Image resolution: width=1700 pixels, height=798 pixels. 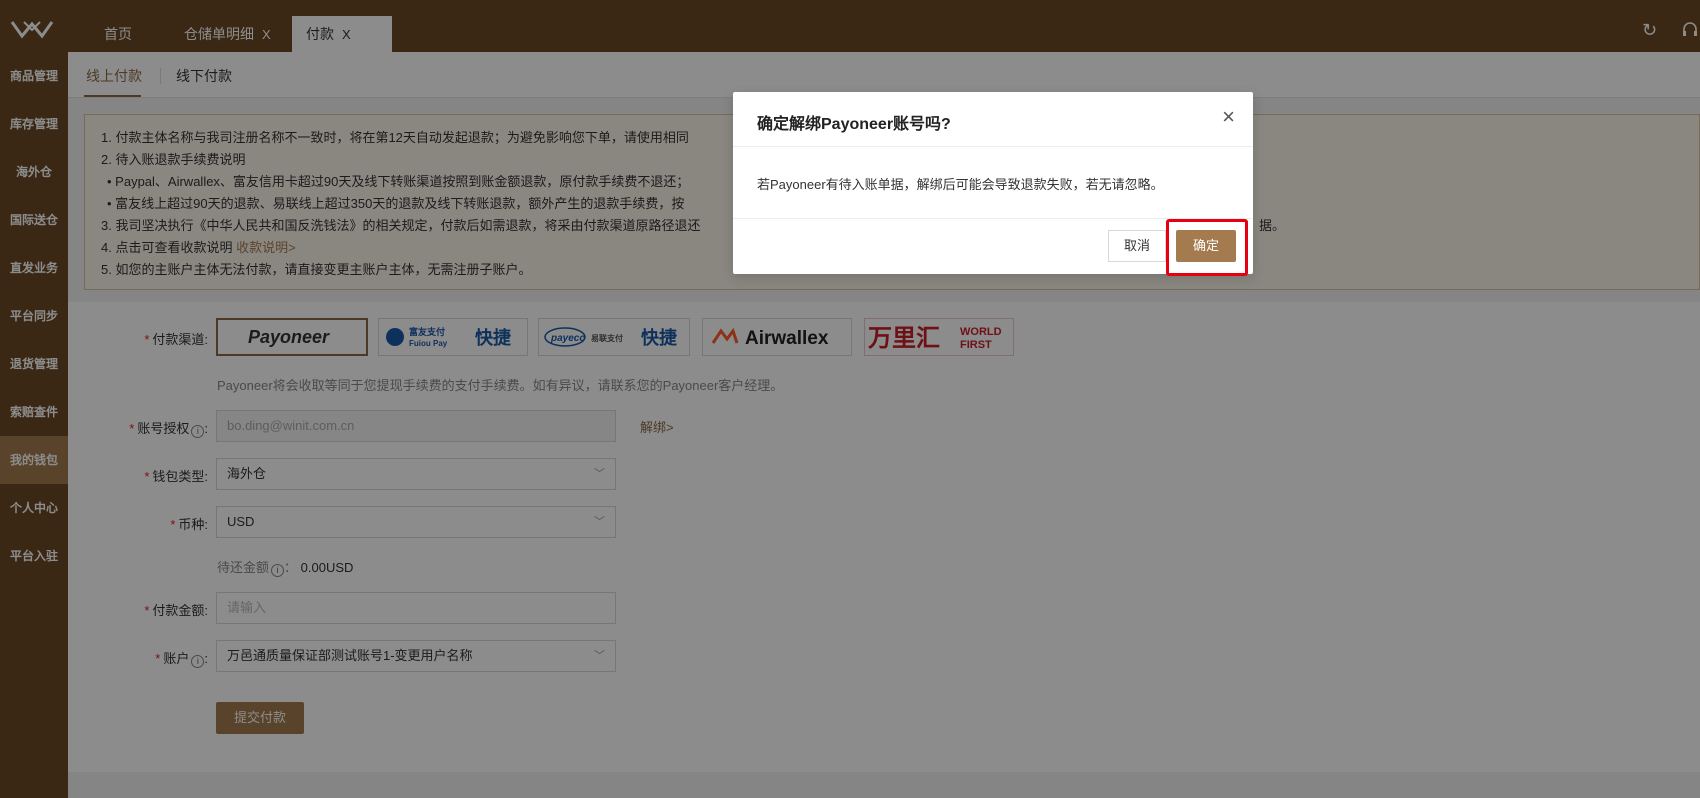 What do you see at coordinates (854, 124) in the screenshot?
I see `dialog-title: 确定解绑Payoneer账号吗?` at bounding box center [854, 124].